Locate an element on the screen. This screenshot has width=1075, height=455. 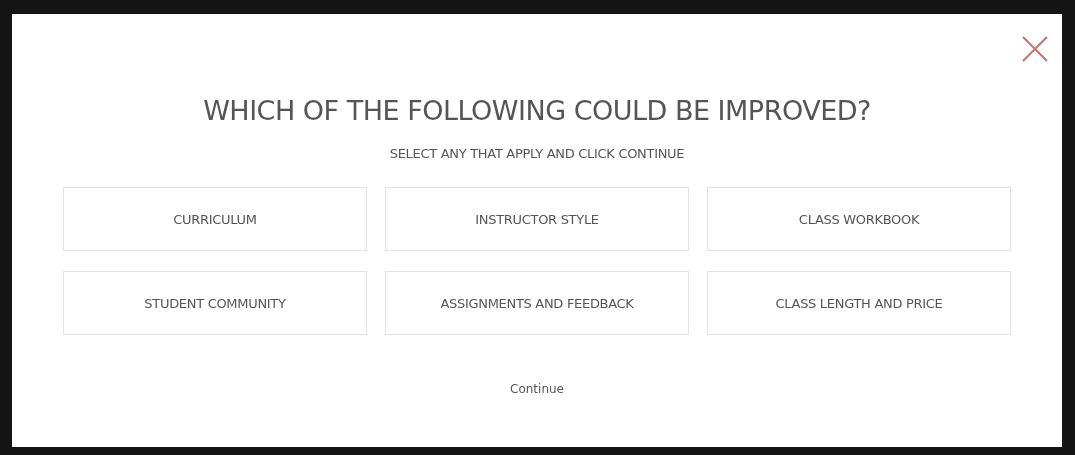
continue-link: Continue is located at coordinates (537, 389).